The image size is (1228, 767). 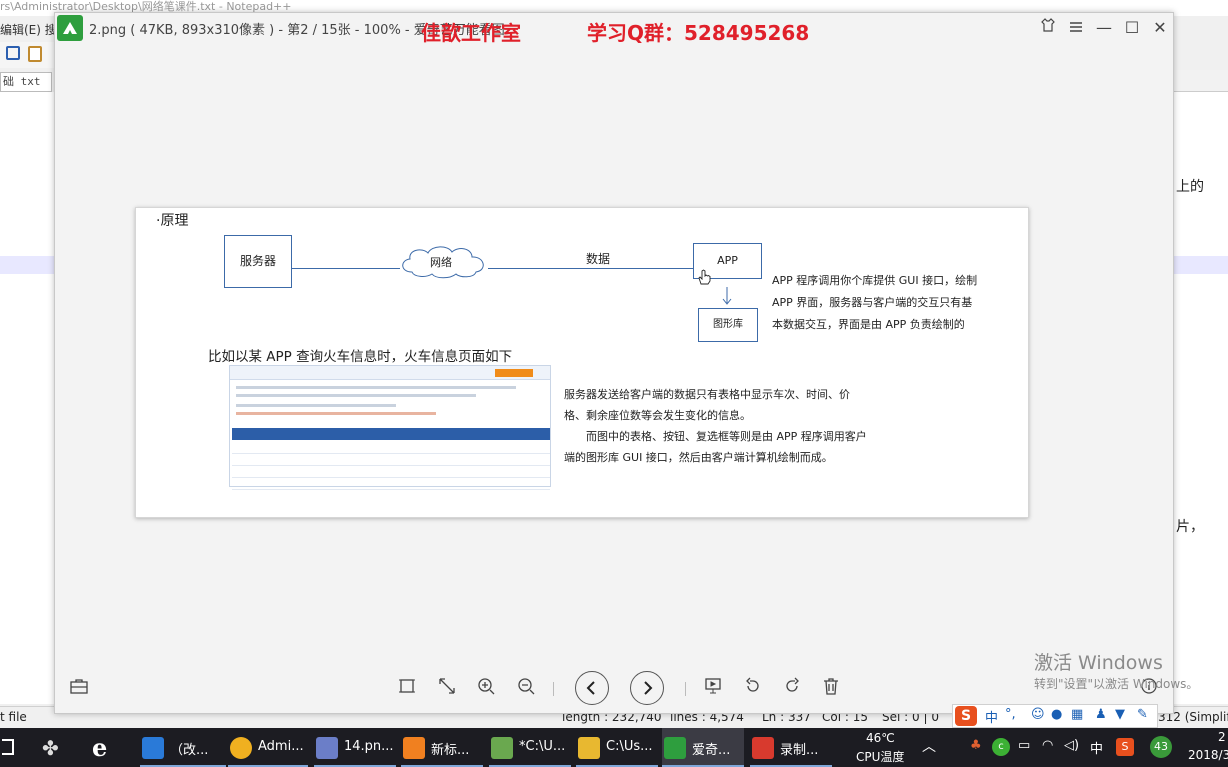 What do you see at coordinates (713, 689) in the screenshot?
I see `slideshow-icon` at bounding box center [713, 689].